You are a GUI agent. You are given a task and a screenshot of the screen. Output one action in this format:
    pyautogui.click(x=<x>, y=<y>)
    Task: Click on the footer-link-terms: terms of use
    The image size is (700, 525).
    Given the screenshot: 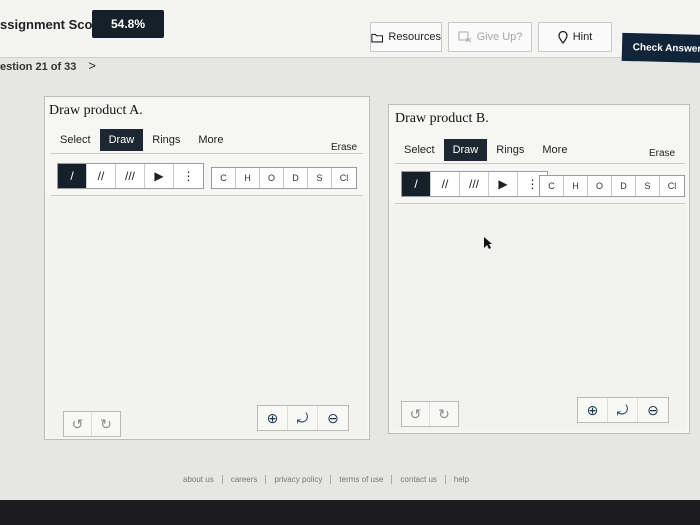 What is the action you would take?
    pyautogui.click(x=362, y=479)
    